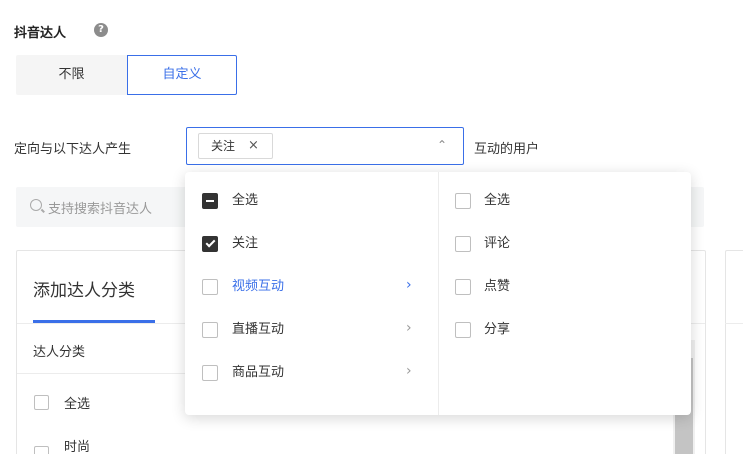 The image size is (743, 454). Describe the element at coordinates (71, 75) in the screenshot. I see `segment-unlimited: 不限` at that location.